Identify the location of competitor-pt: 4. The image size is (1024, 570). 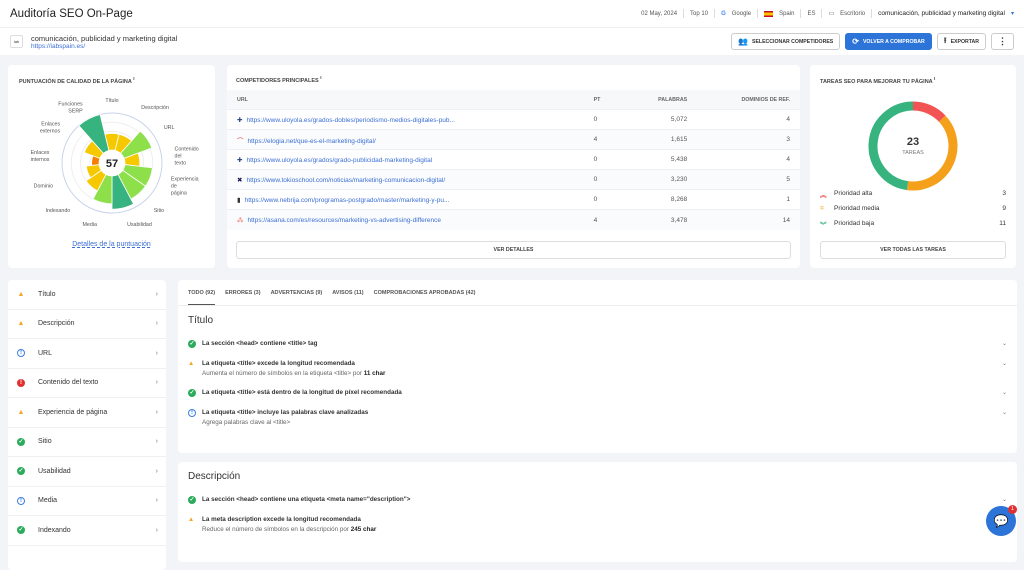
(603, 219).